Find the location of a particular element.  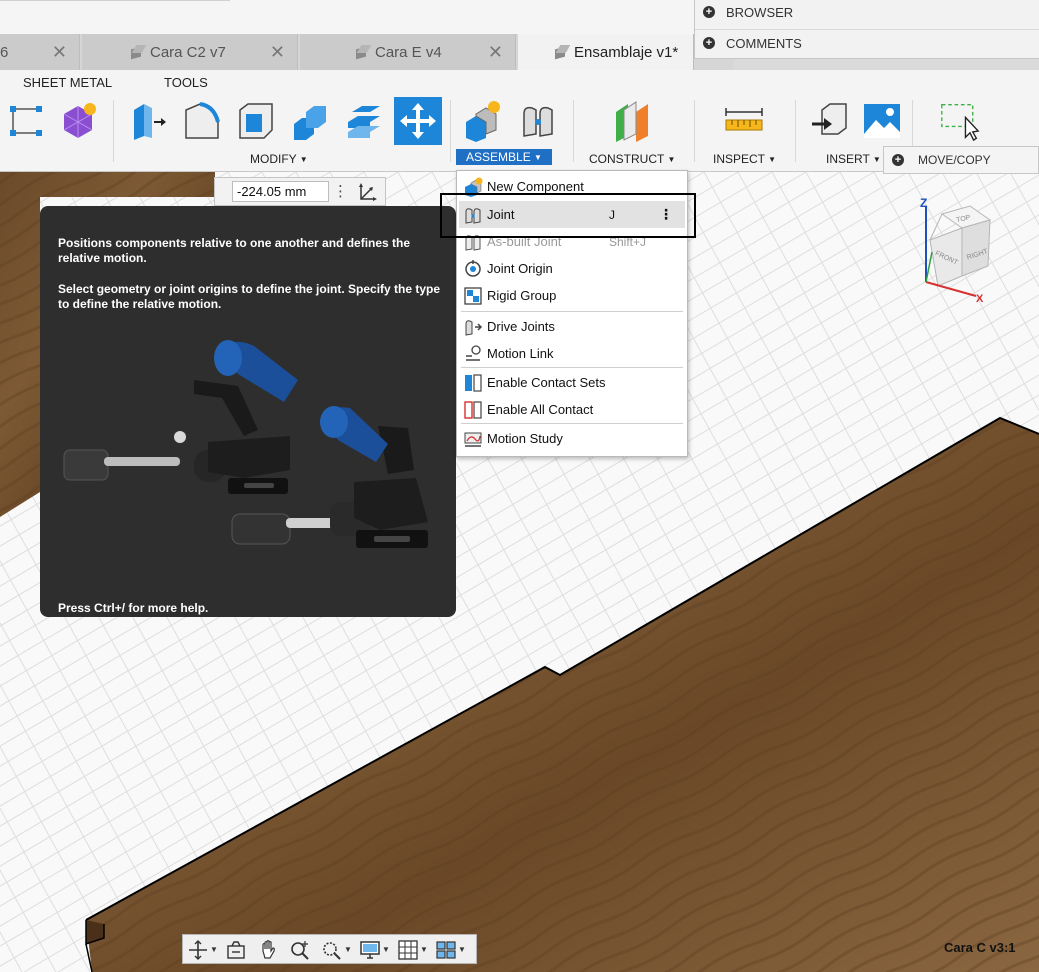

insert-menu: INSERT ▼ is located at coordinates (853, 159).